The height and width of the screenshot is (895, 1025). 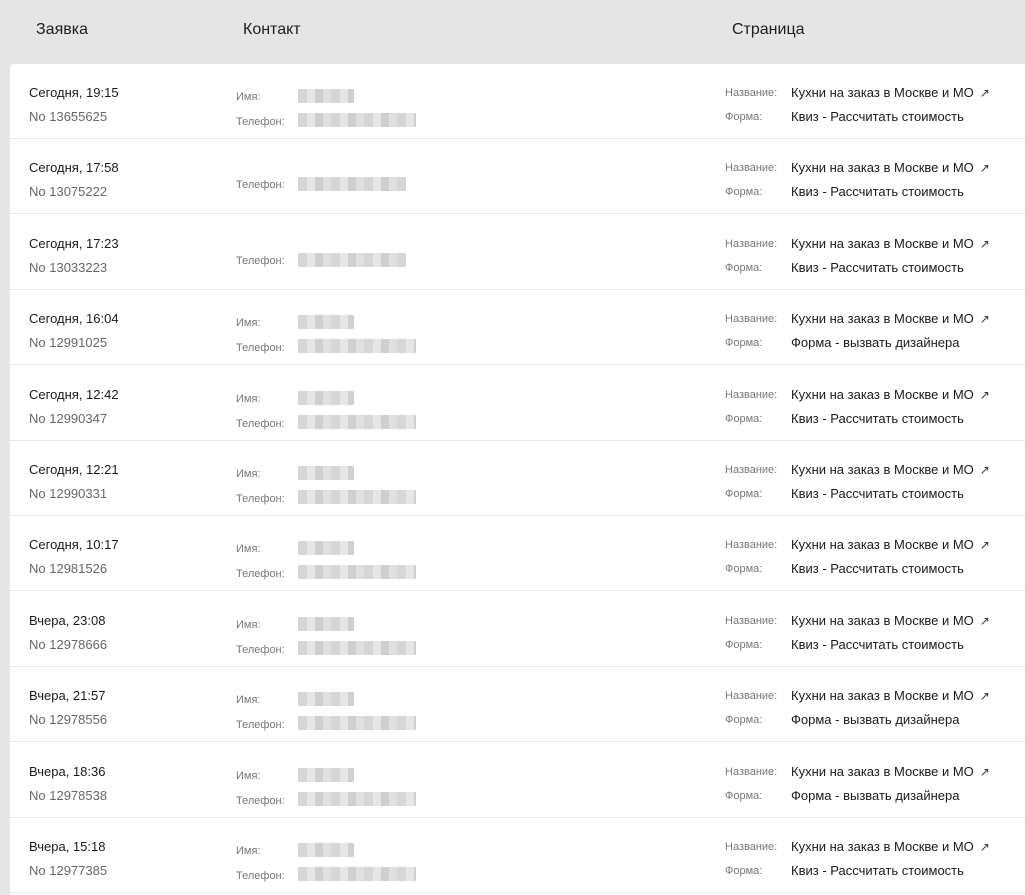 I want to click on table-header: Заявка Контакт Страница, so click(x=512, y=32).